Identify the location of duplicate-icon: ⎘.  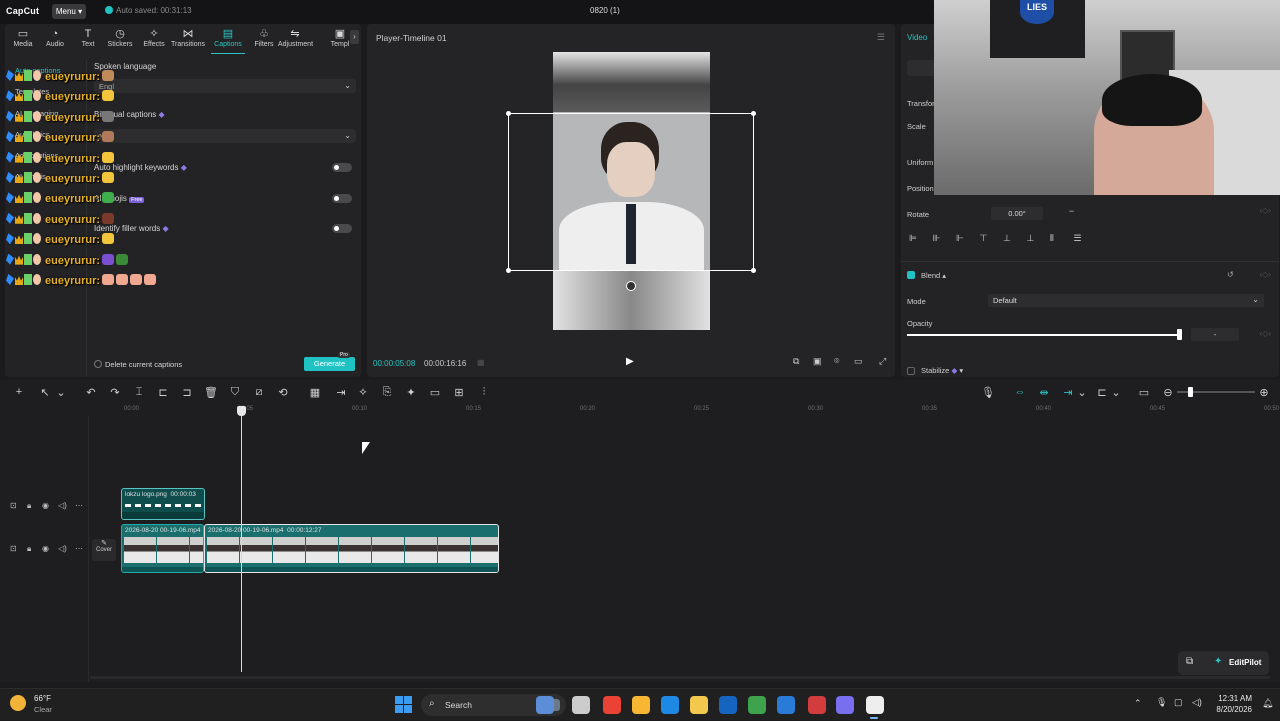
(387, 392).